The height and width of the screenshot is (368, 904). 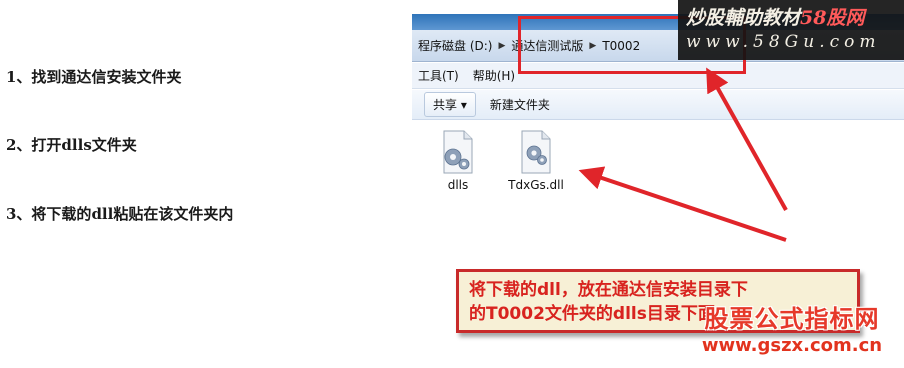 I want to click on share-button-label: 共享 ▾, so click(x=450, y=105).